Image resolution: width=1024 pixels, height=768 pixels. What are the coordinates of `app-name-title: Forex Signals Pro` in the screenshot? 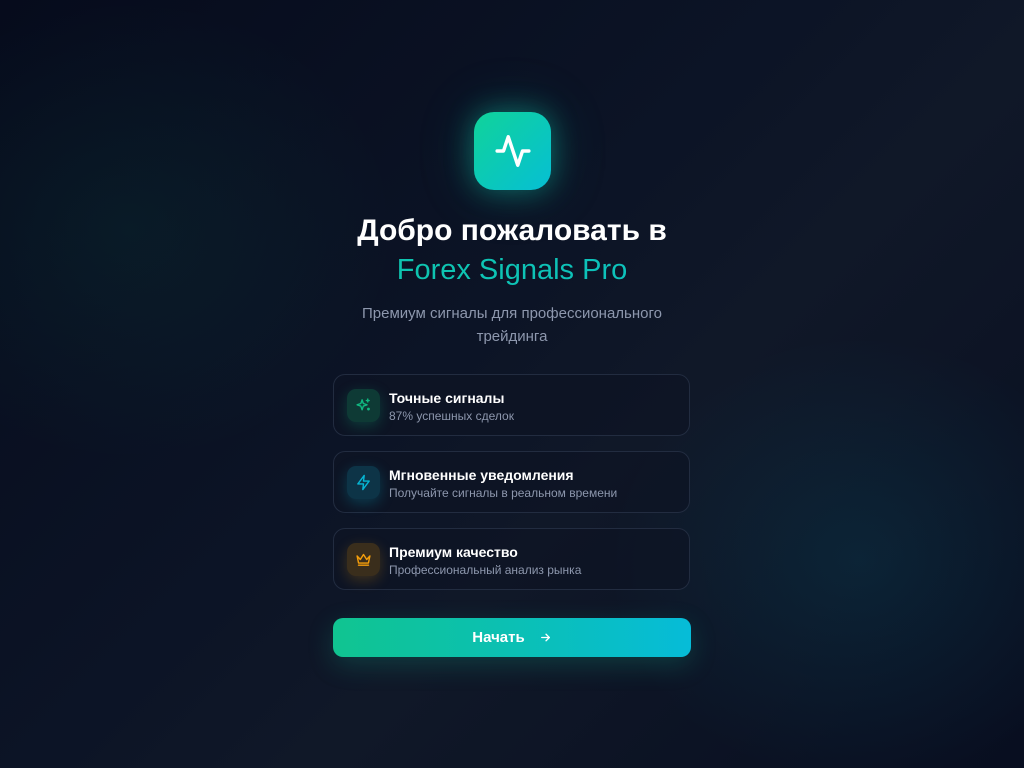 It's located at (512, 270).